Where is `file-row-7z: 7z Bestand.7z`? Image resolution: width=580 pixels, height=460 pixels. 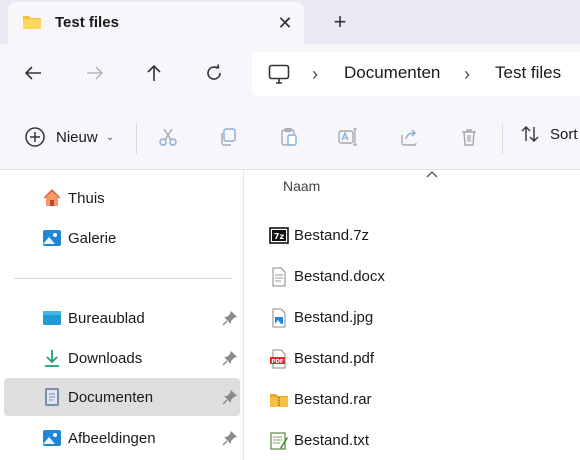
file-row-7z: 7z Bestand.7z is located at coordinates (412, 238).